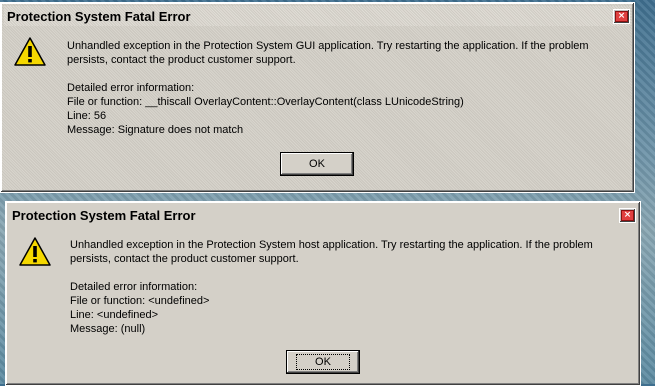 Image resolution: width=655 pixels, height=386 pixels. What do you see at coordinates (155, 130) in the screenshot?
I see `details-message: Message: Signature does not match` at bounding box center [155, 130].